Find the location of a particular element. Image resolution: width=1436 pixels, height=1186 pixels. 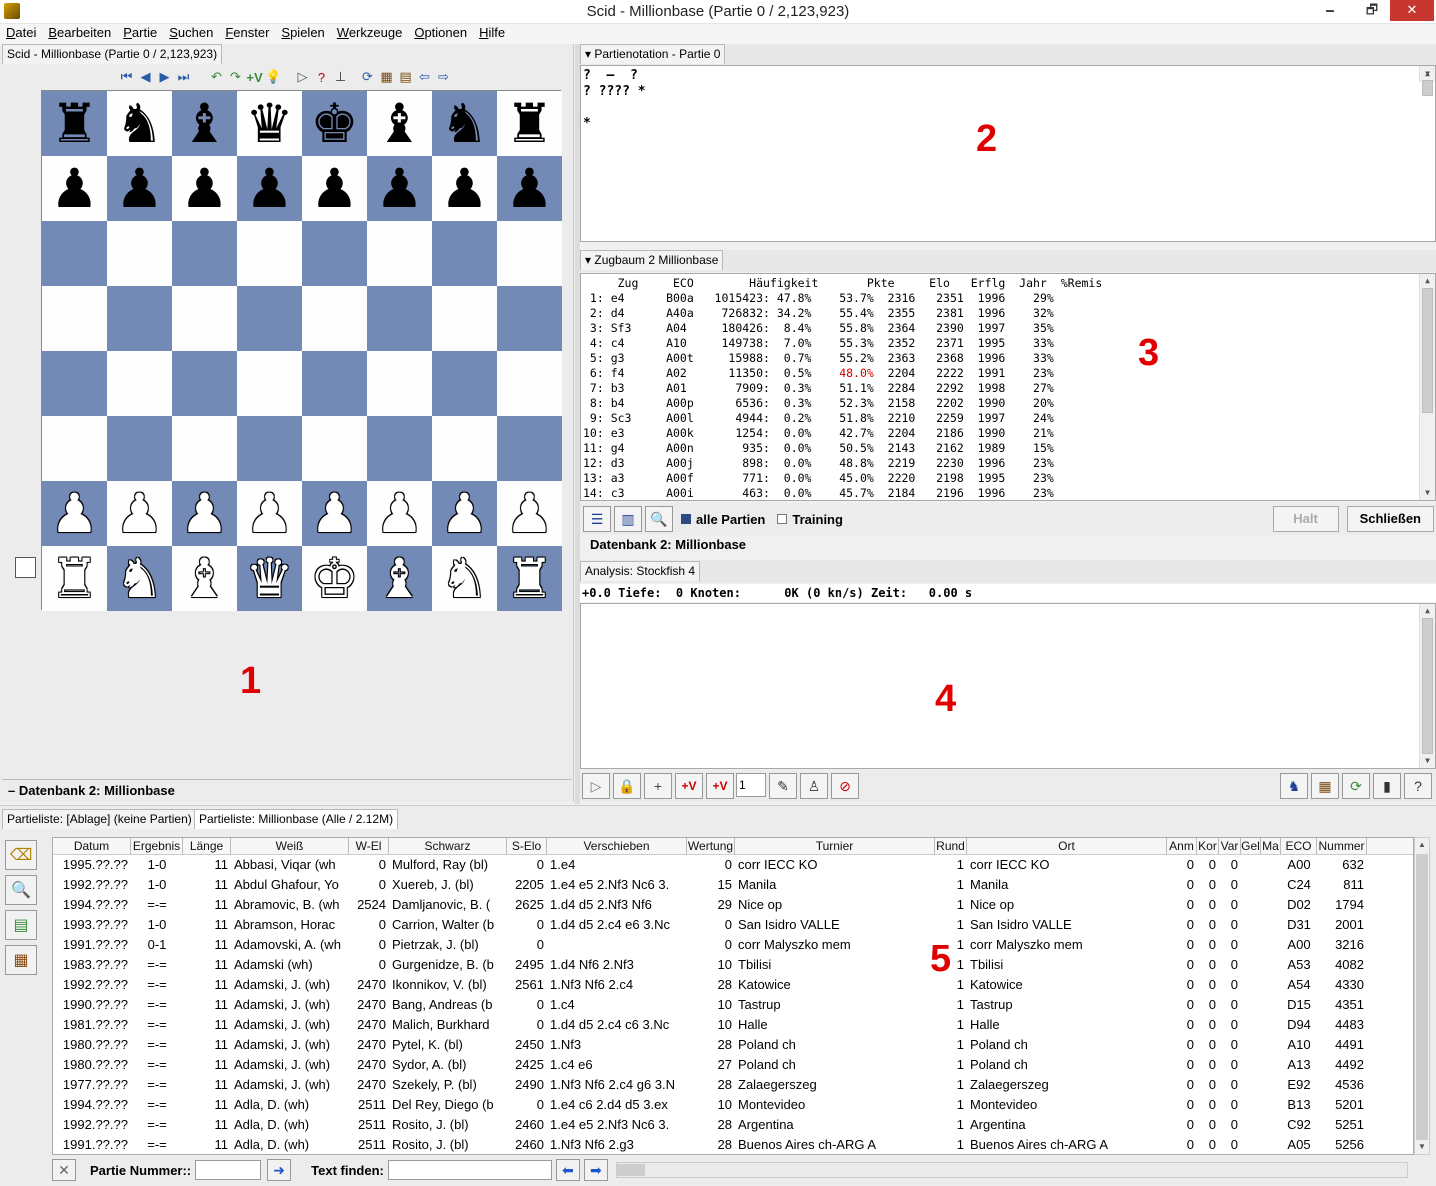

clear-icon: ✕ is located at coordinates (64, 1170).